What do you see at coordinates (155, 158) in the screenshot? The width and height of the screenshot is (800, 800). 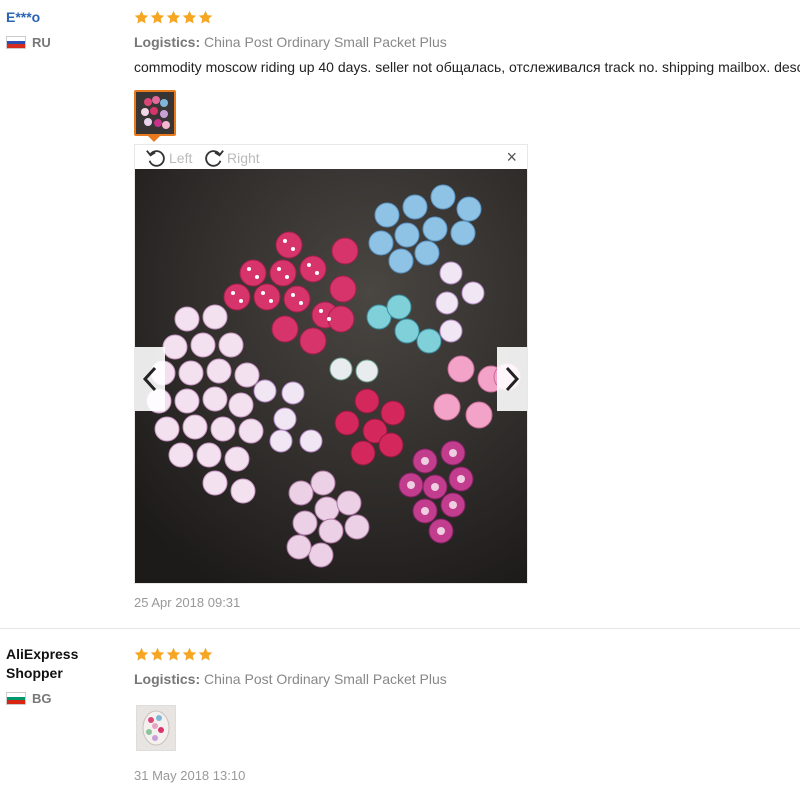 I see `rotate-left-icon` at bounding box center [155, 158].